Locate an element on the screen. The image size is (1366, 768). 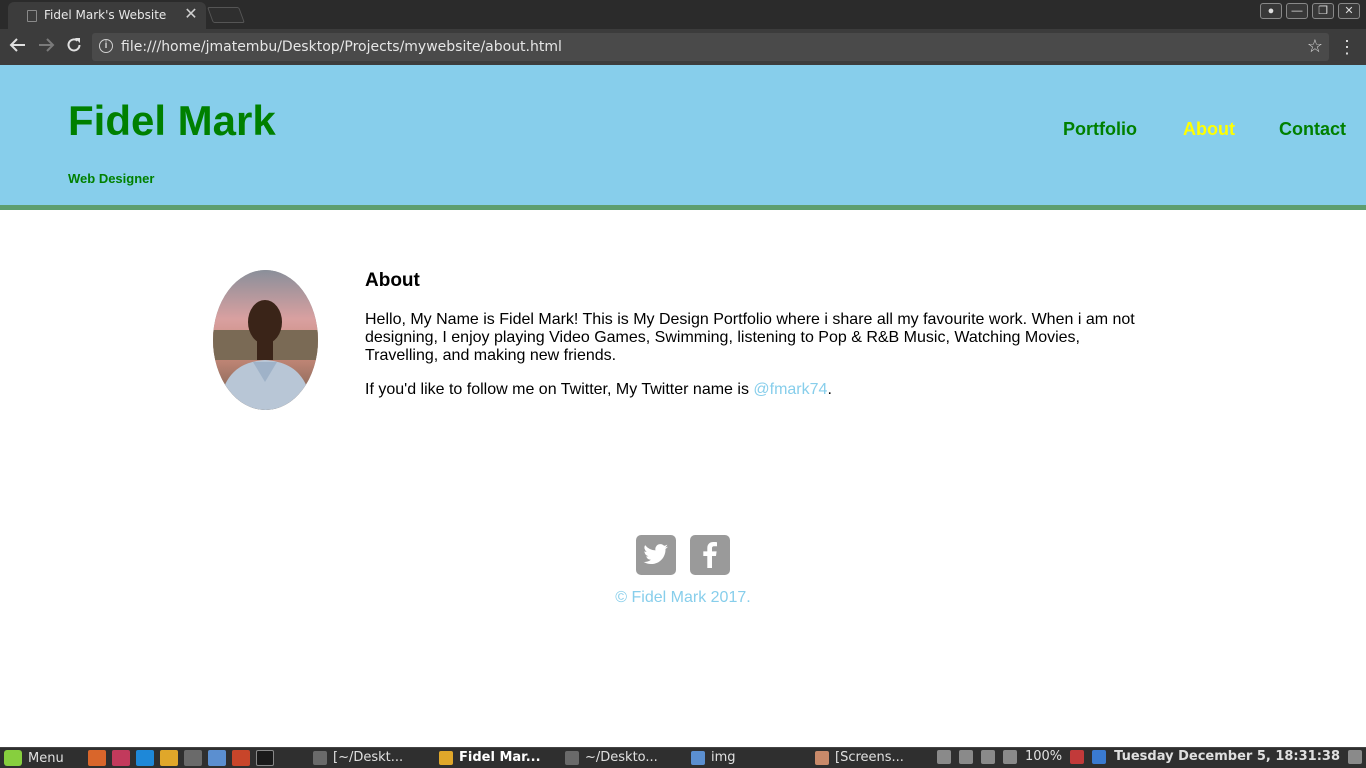
reload-icon is located at coordinates (74, 45).